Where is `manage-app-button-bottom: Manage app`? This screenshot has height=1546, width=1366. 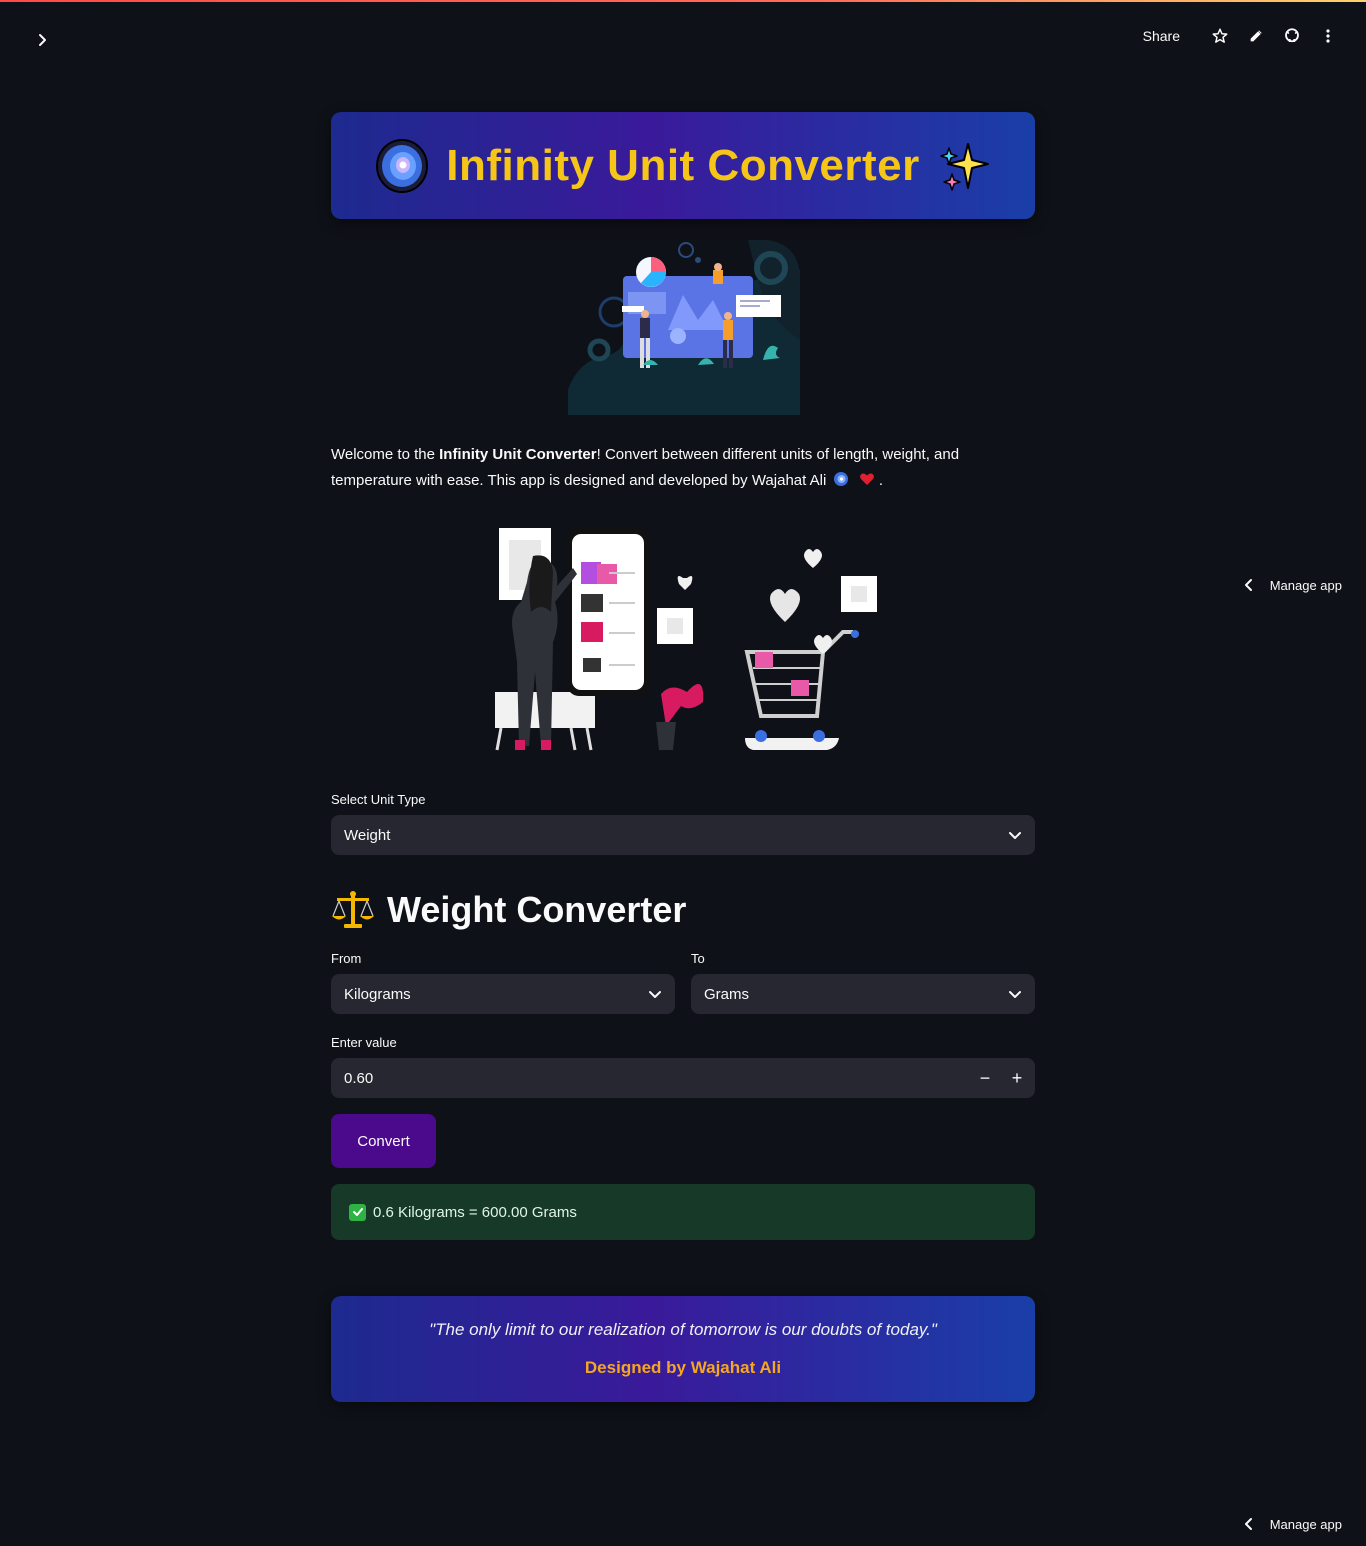
manage-app-button-bottom: Manage app is located at coordinates (1292, 1524).